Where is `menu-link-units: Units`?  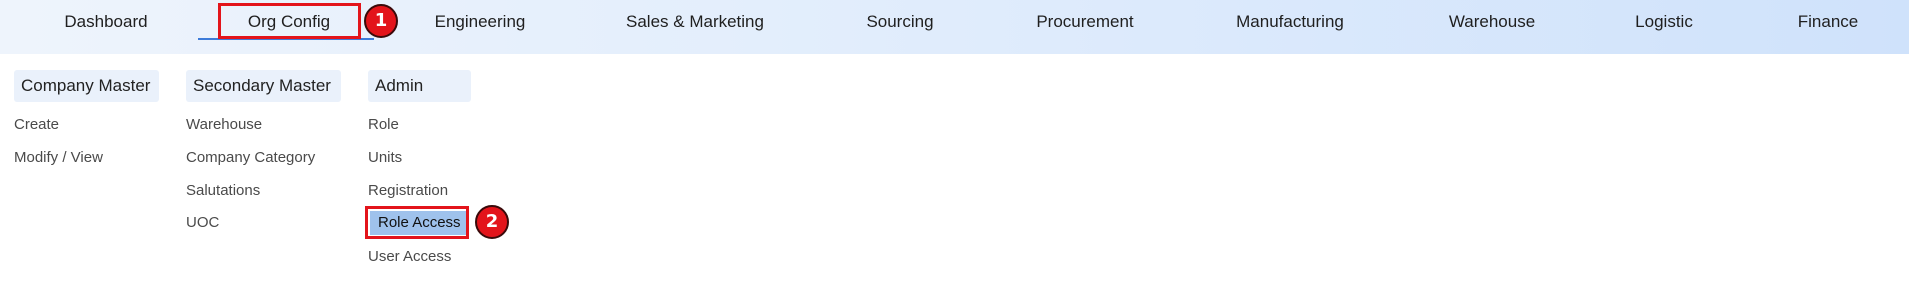
menu-link-units: Units is located at coordinates (385, 158).